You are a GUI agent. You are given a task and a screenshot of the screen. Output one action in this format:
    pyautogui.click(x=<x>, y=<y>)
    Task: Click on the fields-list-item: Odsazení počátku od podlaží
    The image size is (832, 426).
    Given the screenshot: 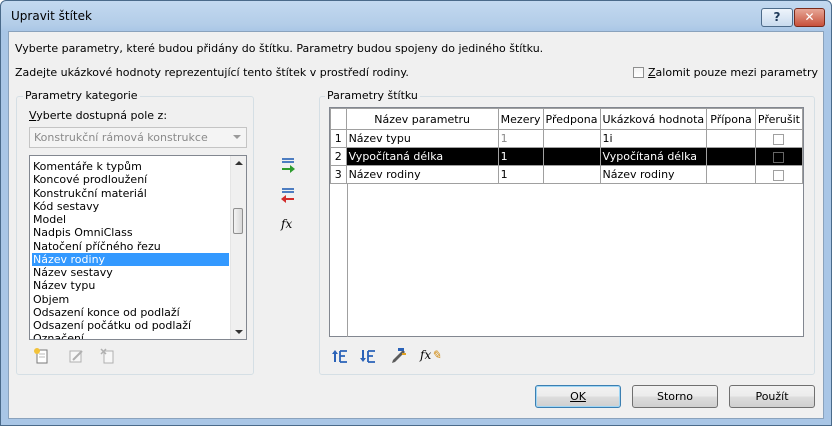 What is the action you would take?
    pyautogui.click(x=130, y=325)
    